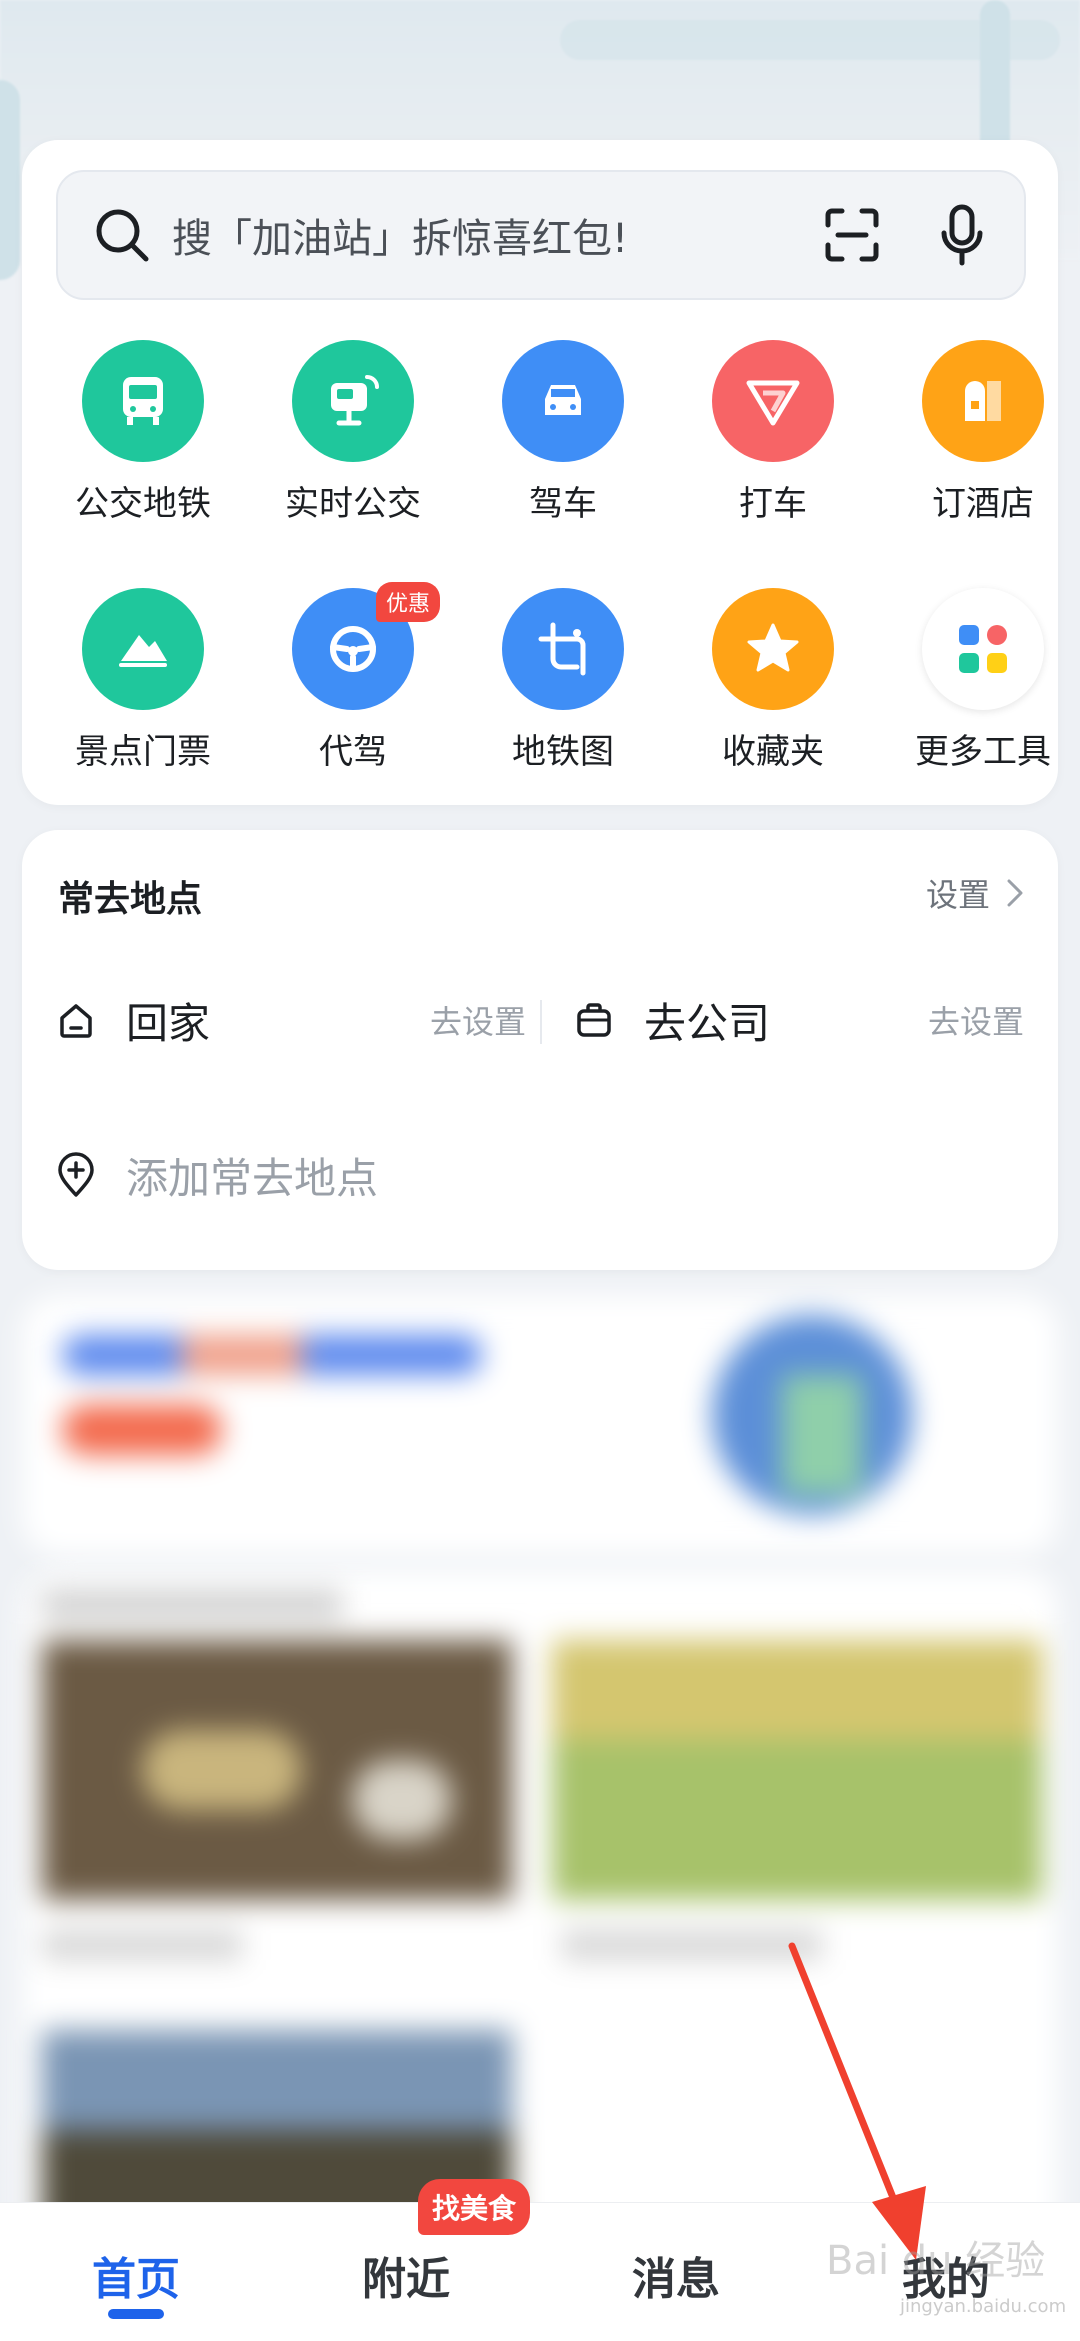 The width and height of the screenshot is (1080, 2341). Describe the element at coordinates (563, 649) in the screenshot. I see `subway-map-icon` at that location.